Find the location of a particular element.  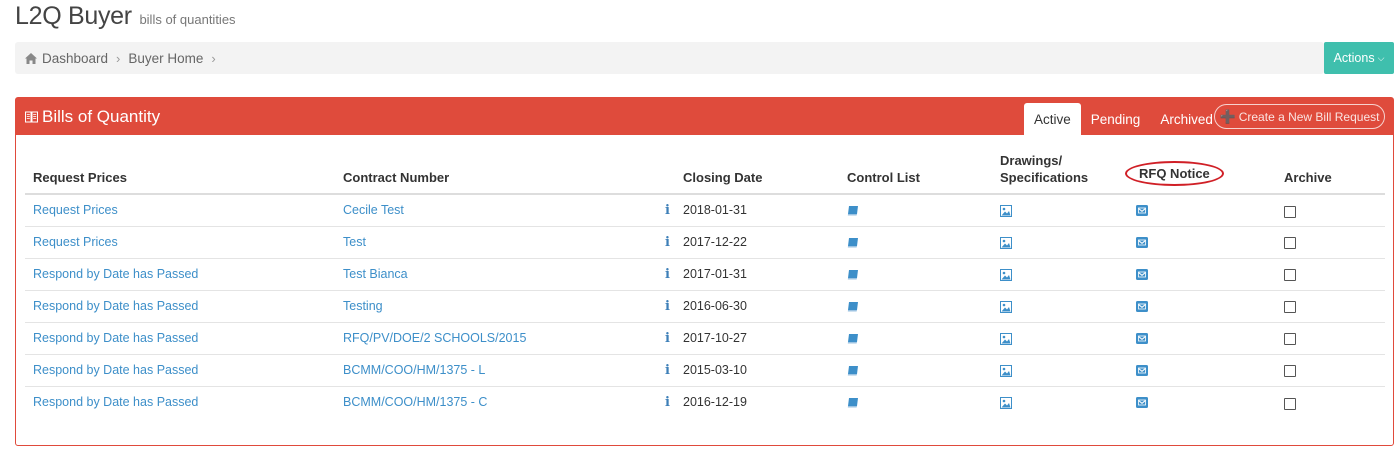

tab-pending: Pending is located at coordinates (1116, 119).